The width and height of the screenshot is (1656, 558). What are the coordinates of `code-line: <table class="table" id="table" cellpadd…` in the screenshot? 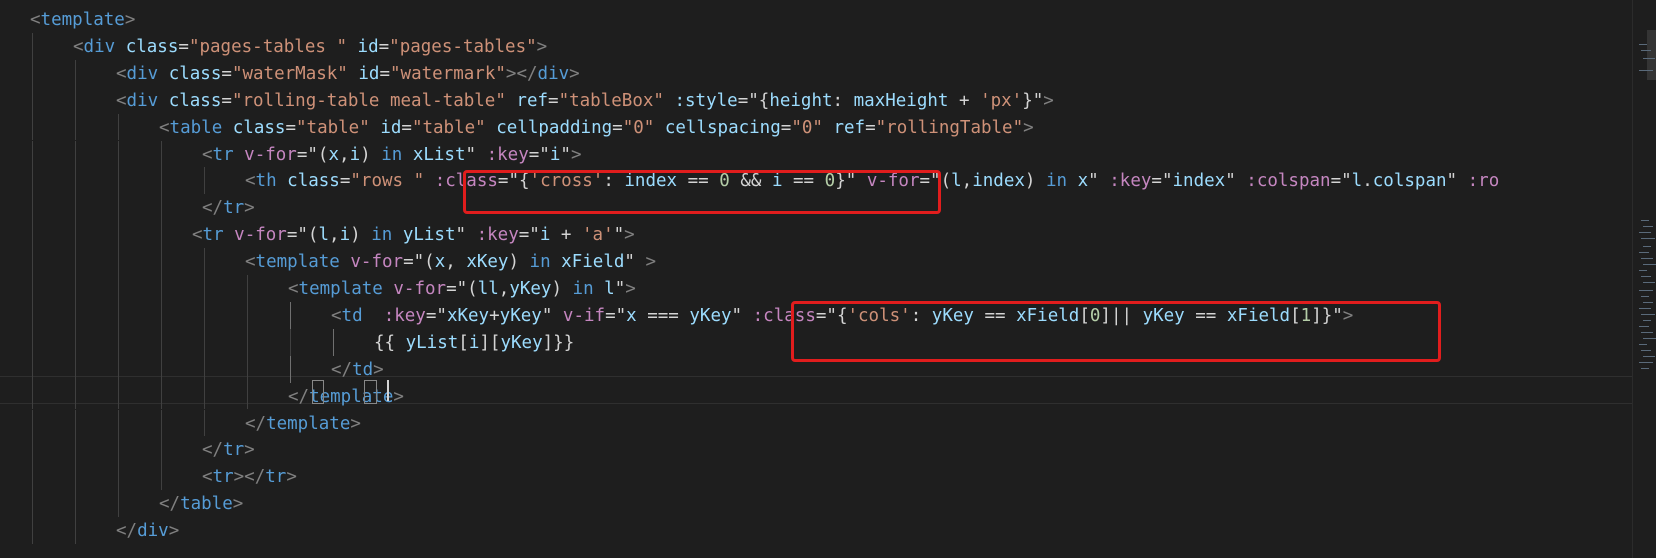 It's located at (596, 128).